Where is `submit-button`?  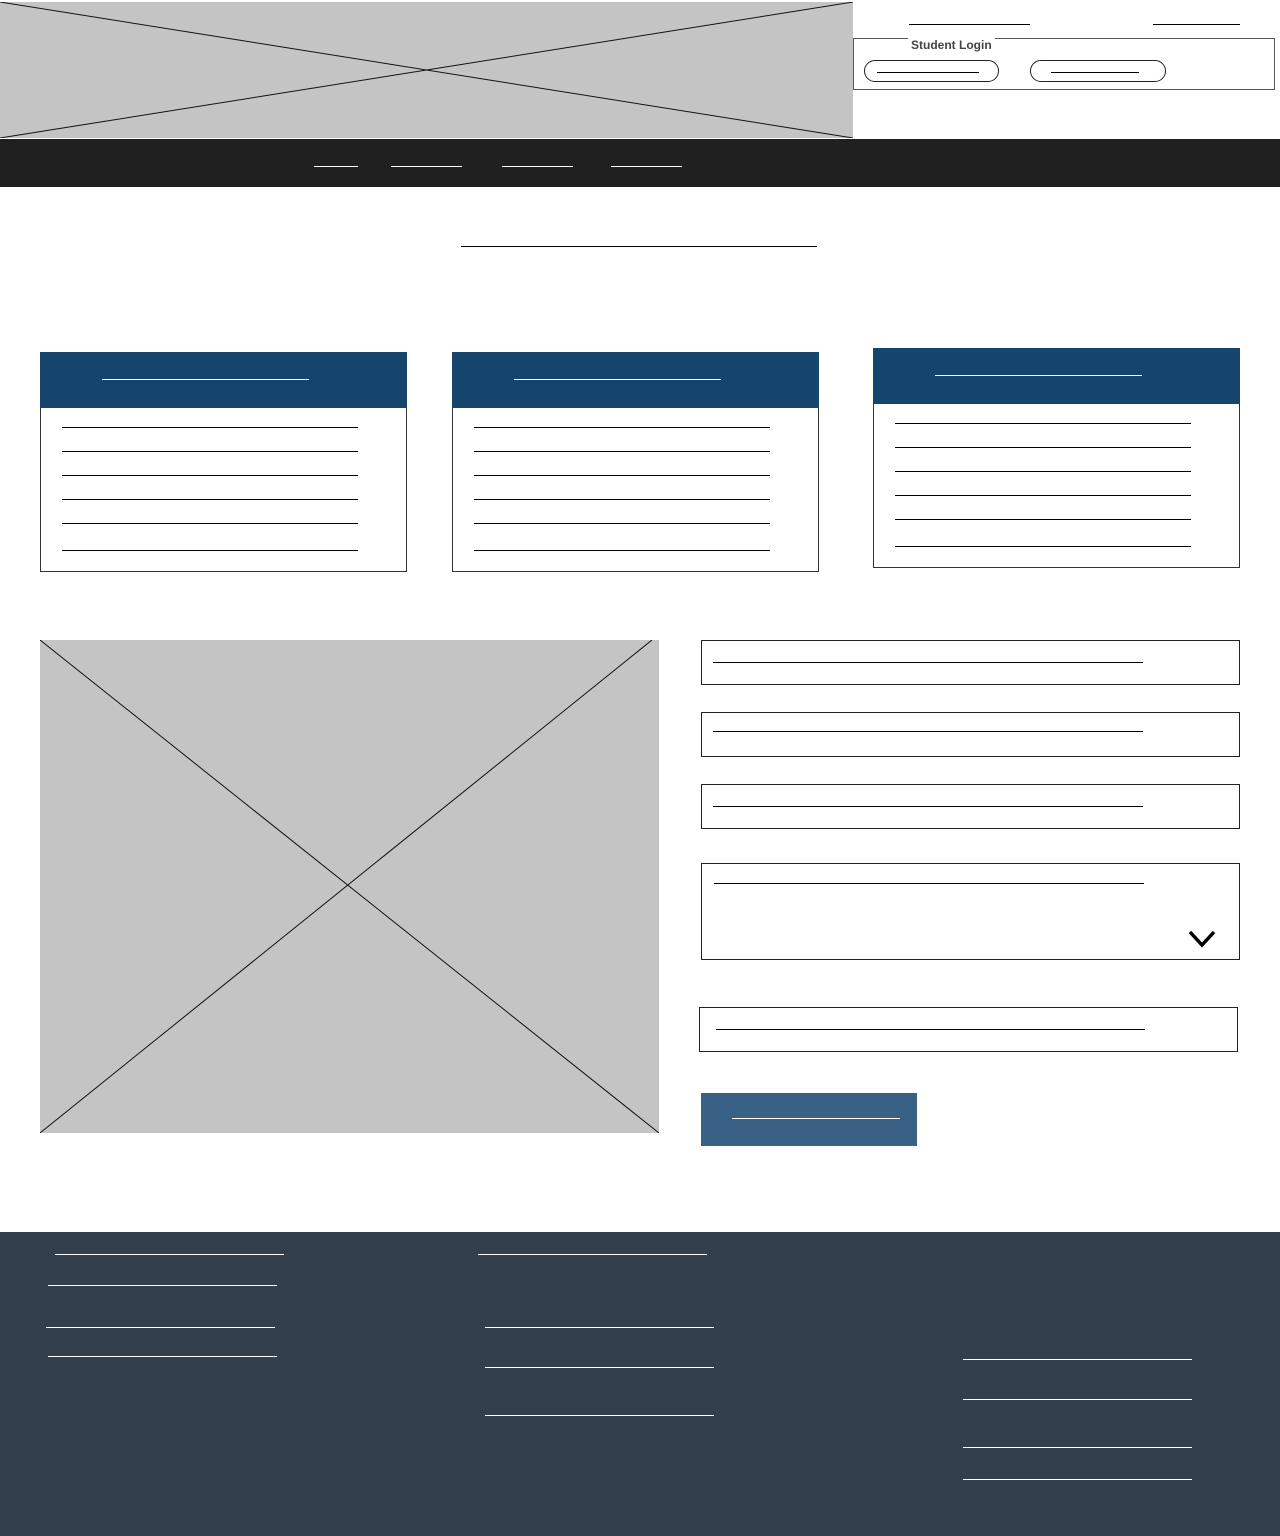 submit-button is located at coordinates (809, 1119).